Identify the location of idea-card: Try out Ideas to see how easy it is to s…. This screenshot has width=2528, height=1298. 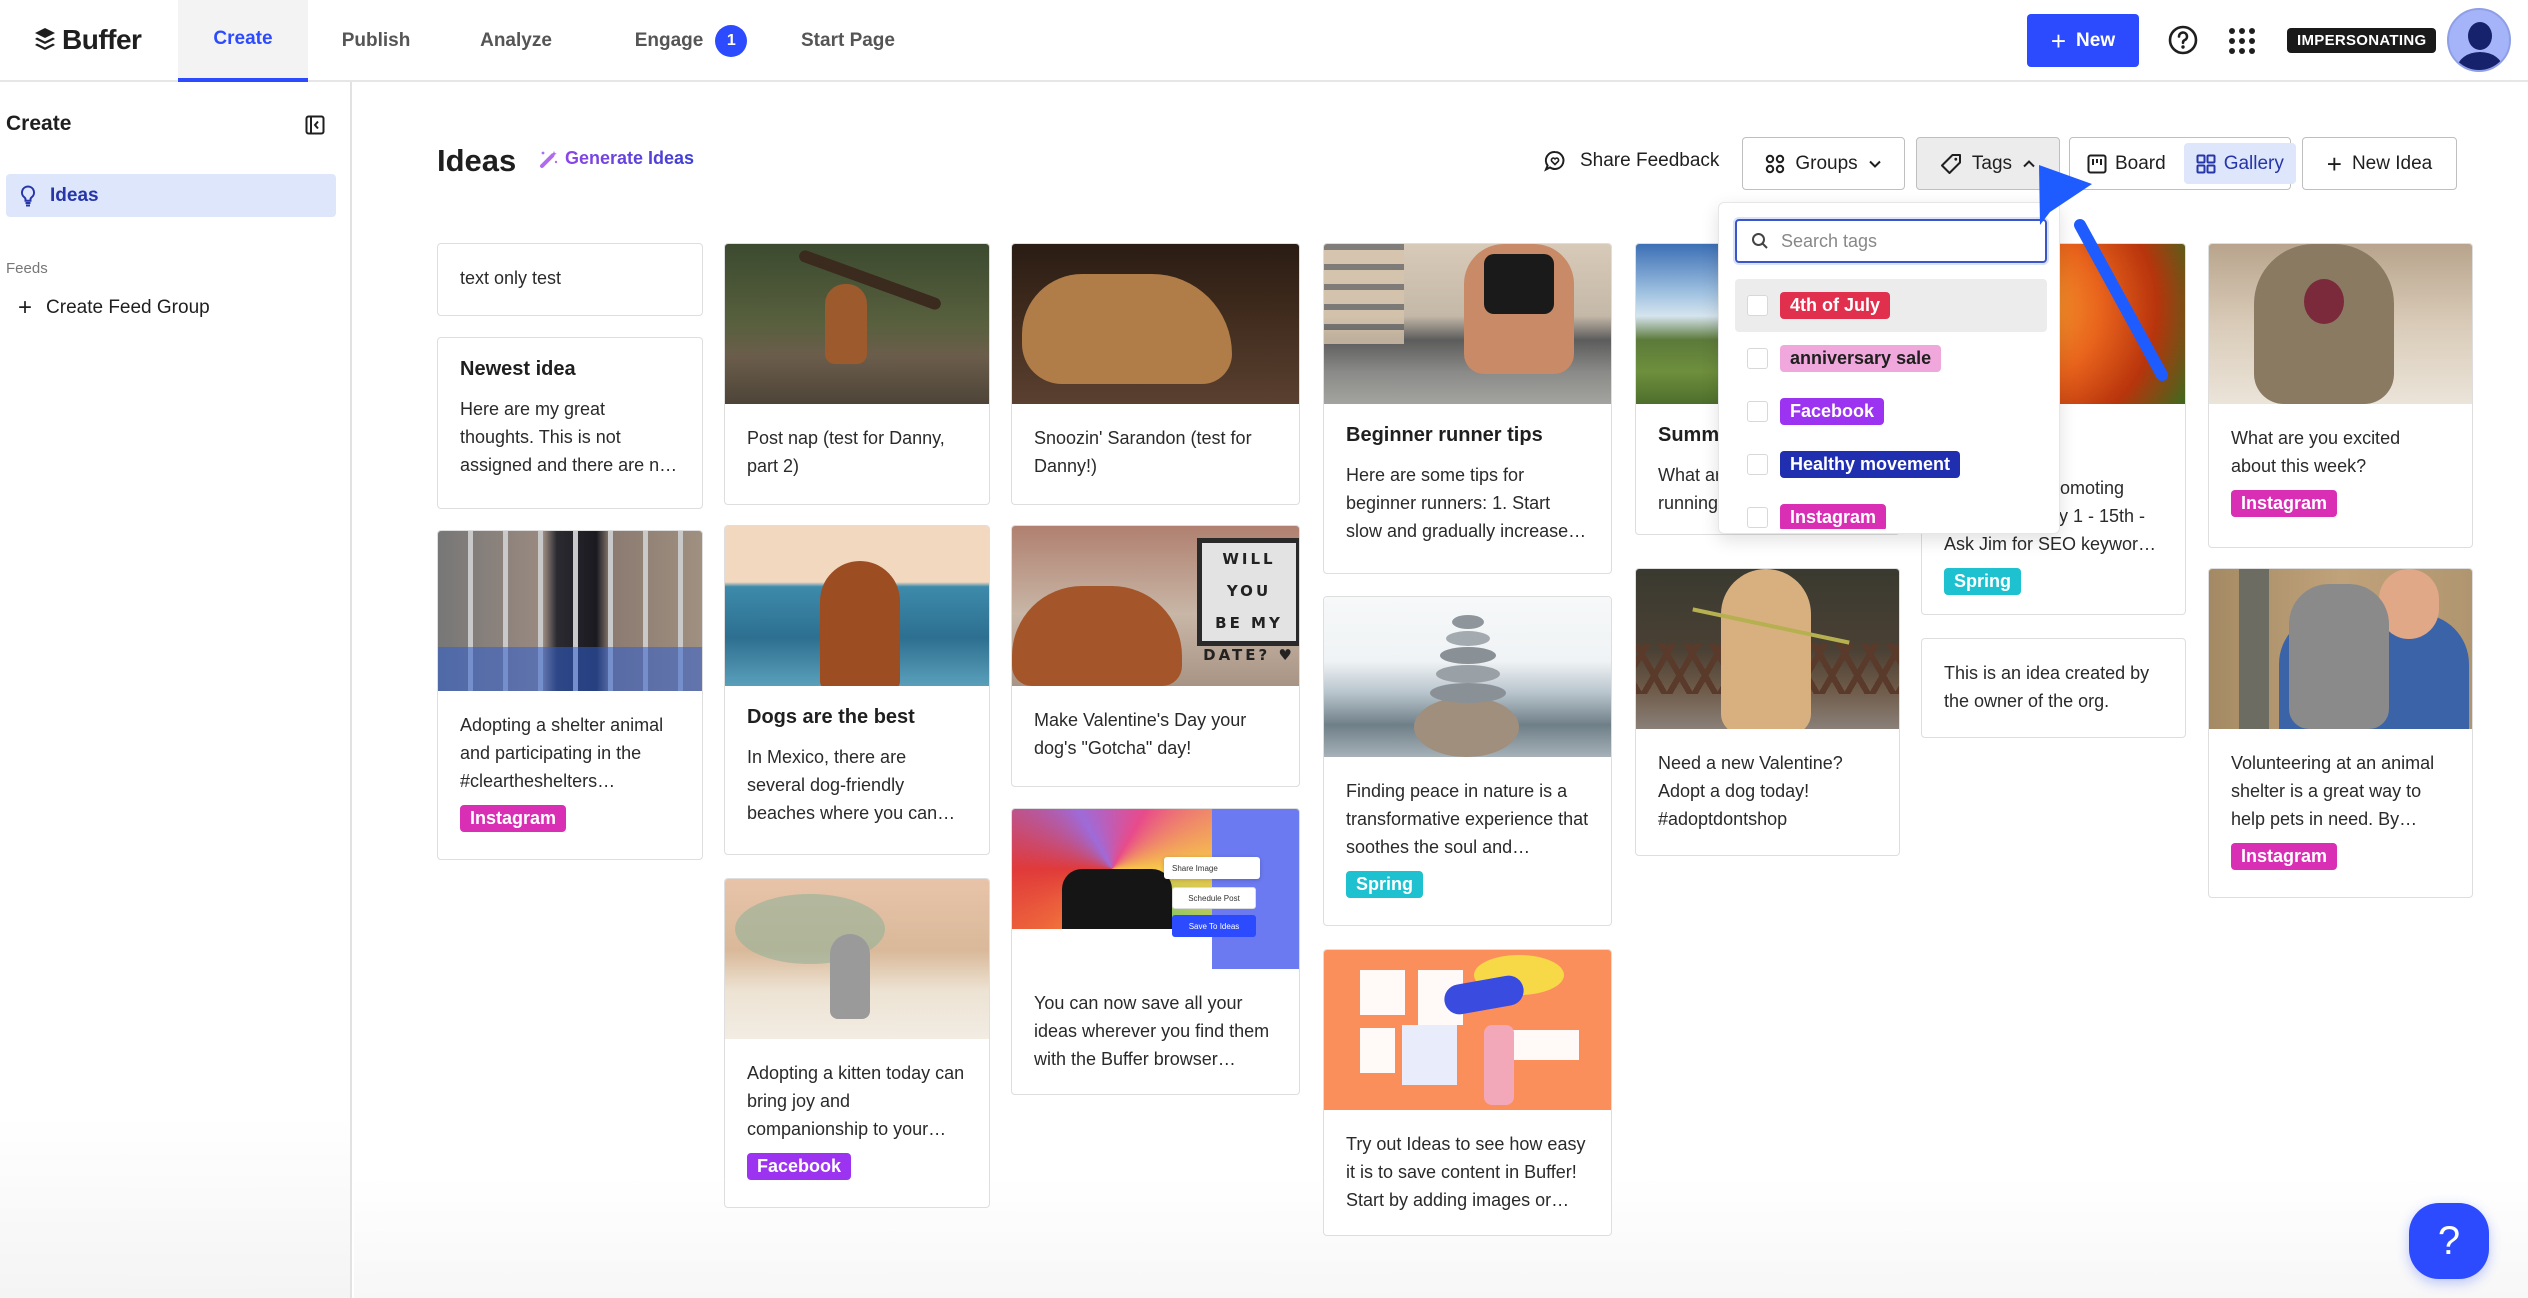
(1467, 1092).